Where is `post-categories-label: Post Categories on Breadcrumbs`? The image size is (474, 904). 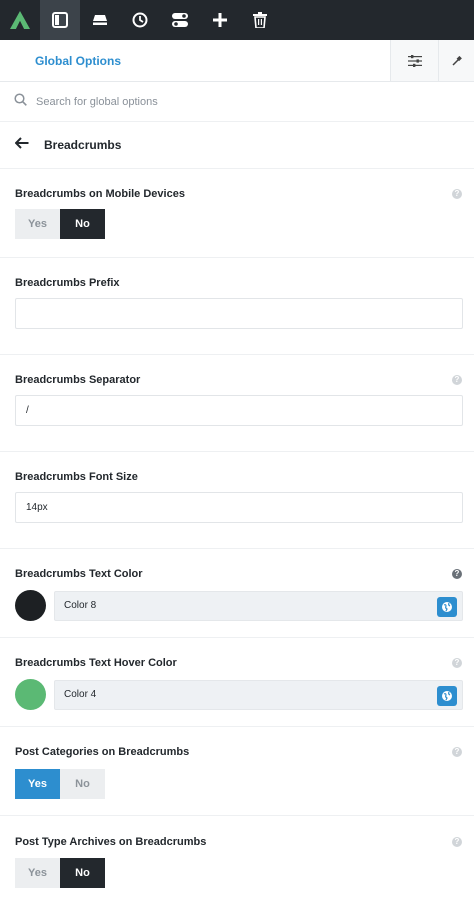 post-categories-label: Post Categories on Breadcrumbs is located at coordinates (102, 752).